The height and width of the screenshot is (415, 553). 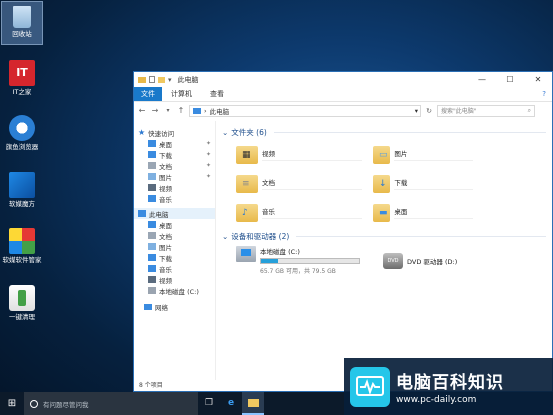 What do you see at coordinates (433, 212) in the screenshot?
I see `folder-name: 桌面` at bounding box center [433, 212].